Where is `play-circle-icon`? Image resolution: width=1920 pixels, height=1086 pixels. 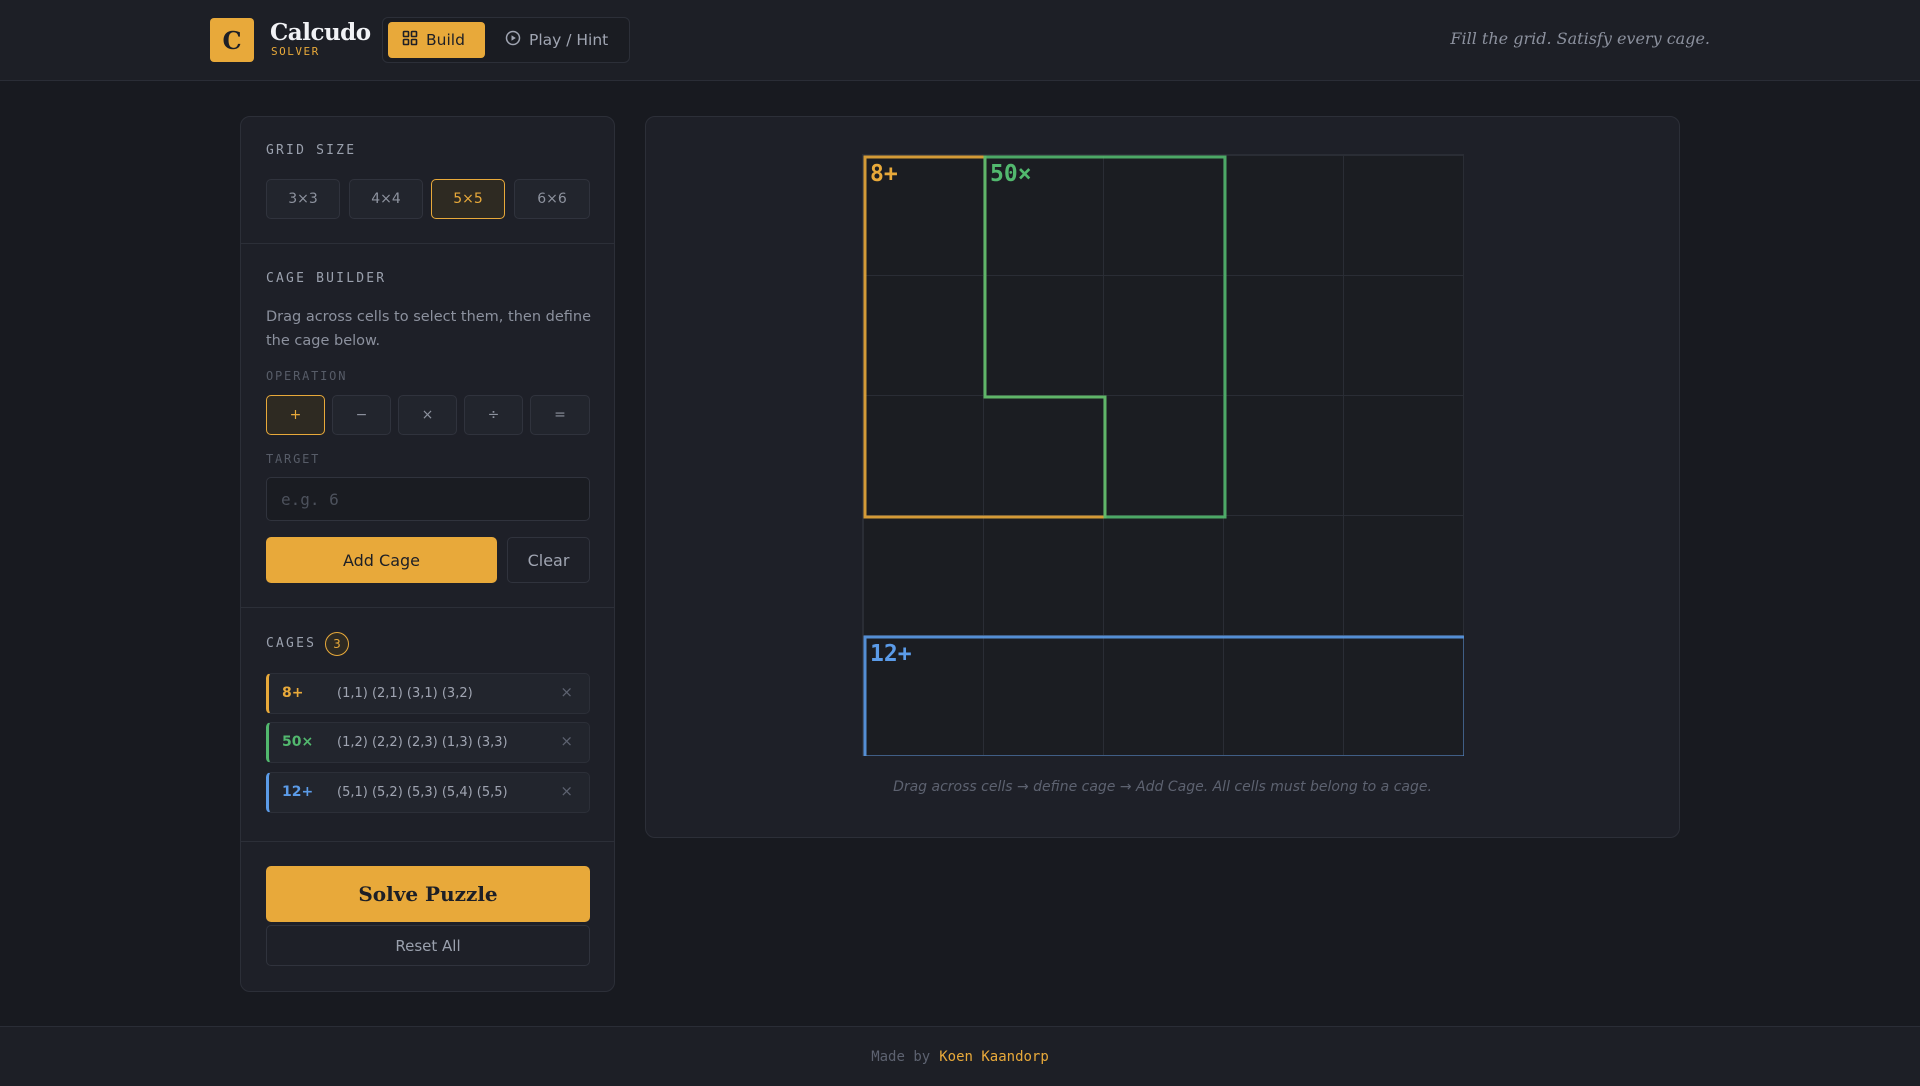
play-circle-icon is located at coordinates (513, 40).